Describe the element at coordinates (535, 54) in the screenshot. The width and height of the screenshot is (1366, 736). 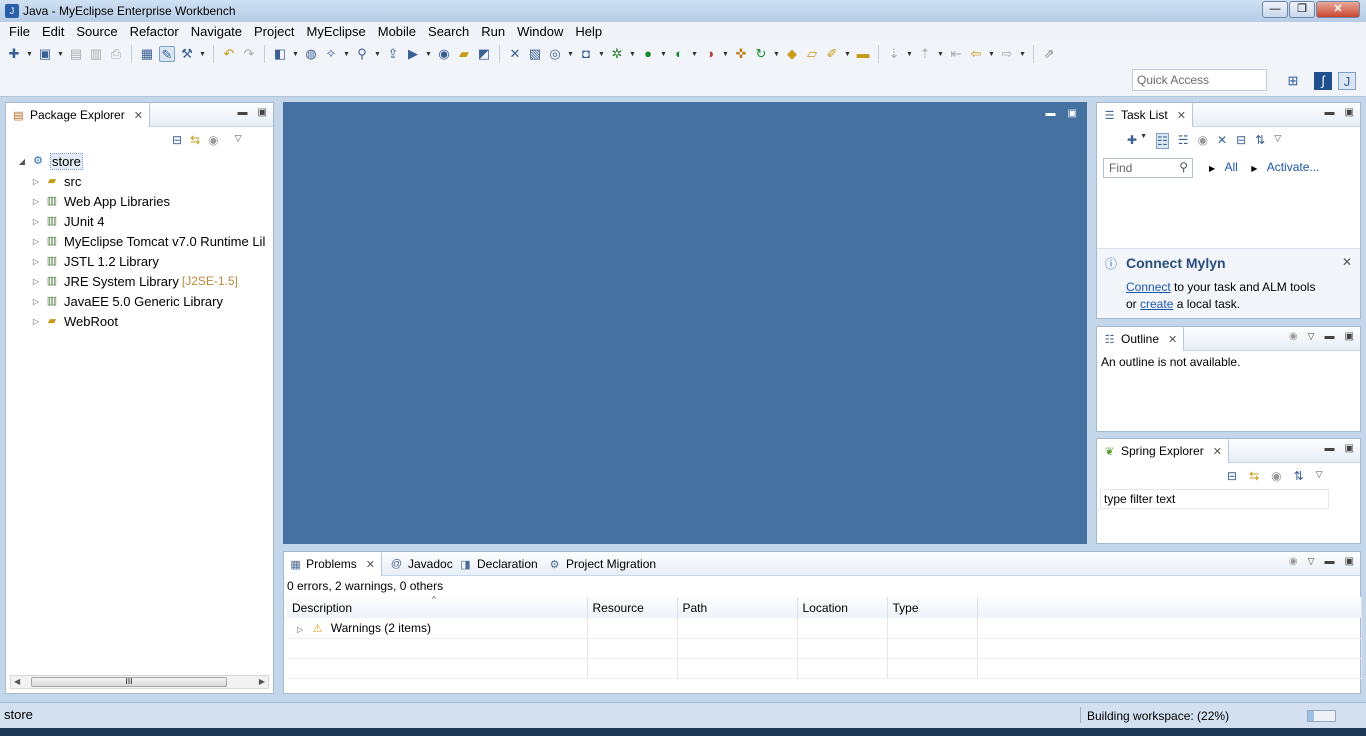
I see `open-perspective-icon: ▧` at that location.